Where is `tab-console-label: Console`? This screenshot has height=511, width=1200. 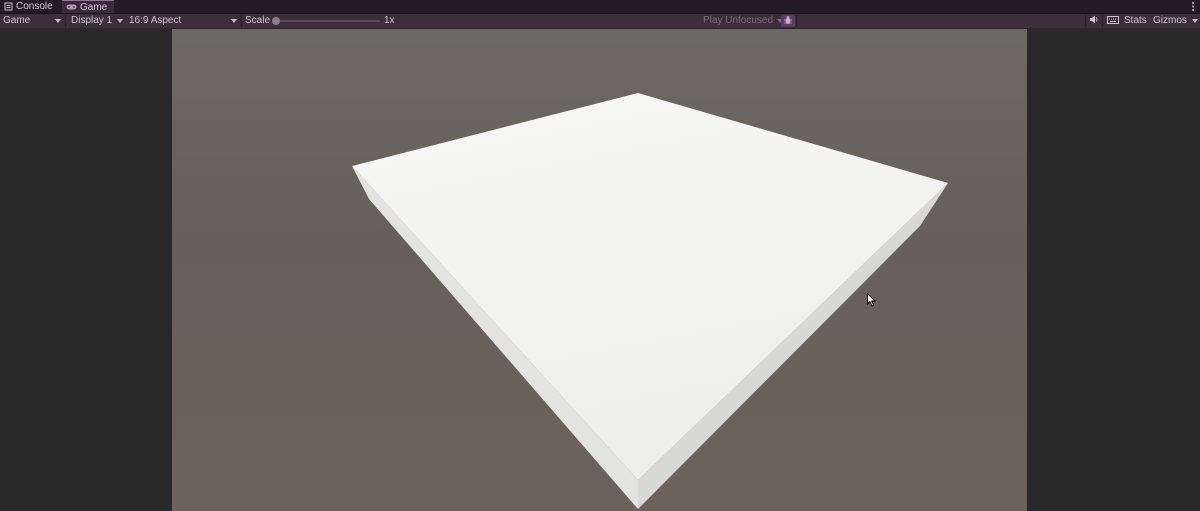
tab-console-label: Console is located at coordinates (34, 6).